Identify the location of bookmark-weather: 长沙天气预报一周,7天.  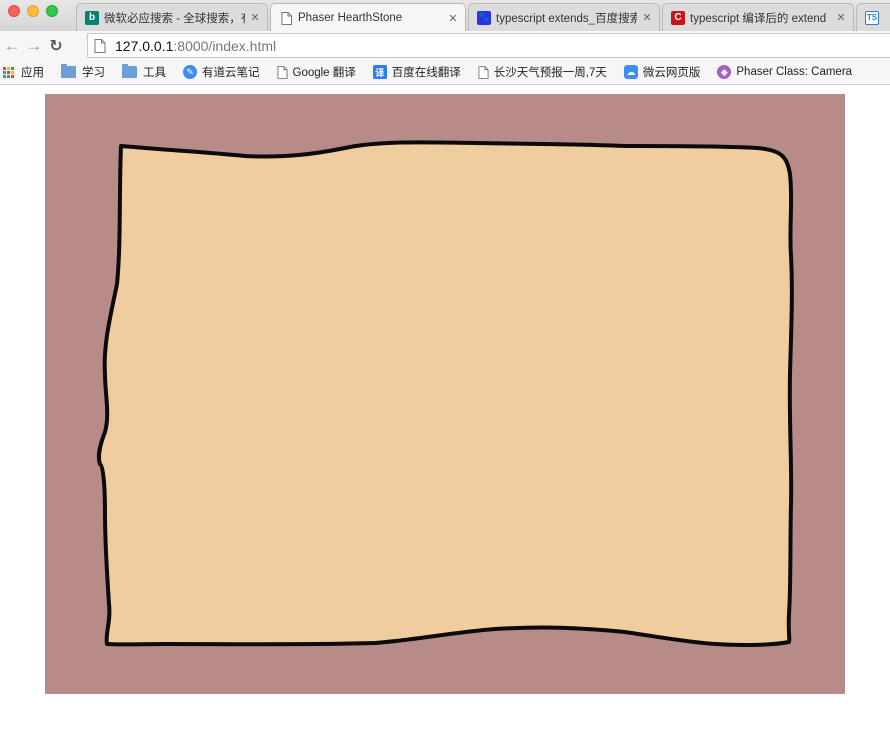
(542, 72).